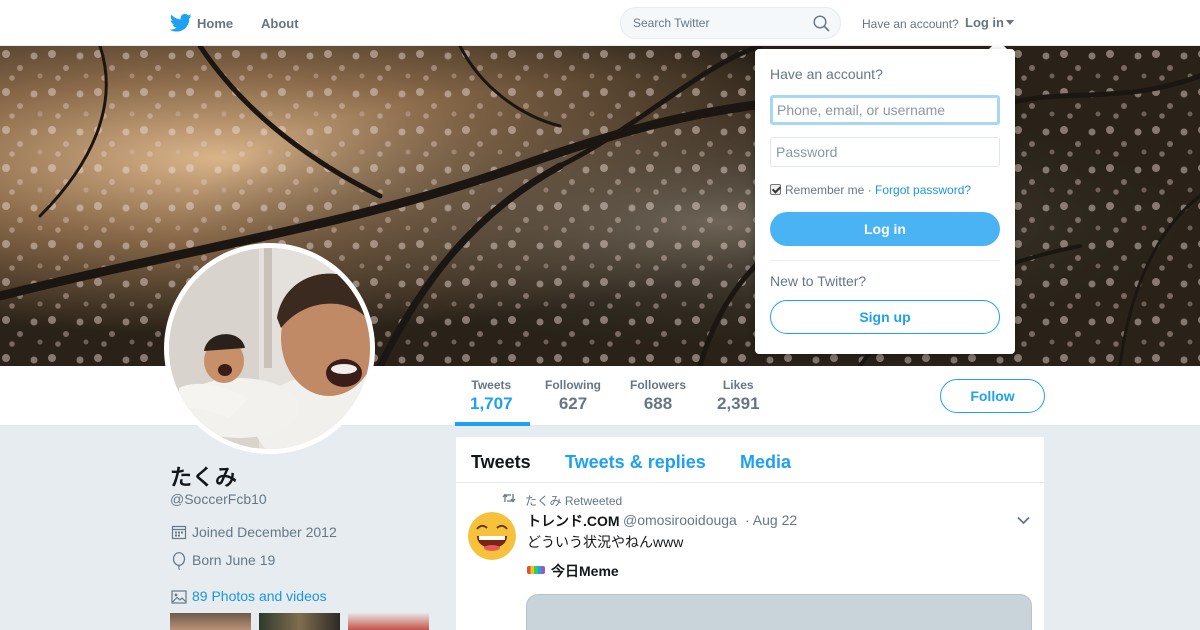  What do you see at coordinates (885, 110) in the screenshot?
I see `username-field` at bounding box center [885, 110].